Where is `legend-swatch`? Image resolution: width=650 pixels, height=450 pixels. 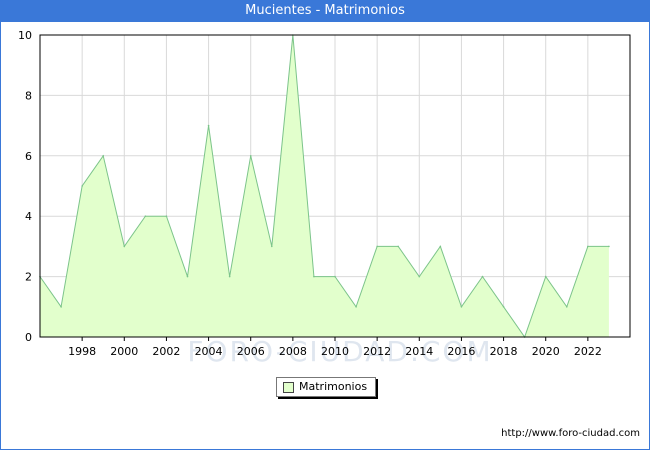
legend-swatch is located at coordinates (288, 387).